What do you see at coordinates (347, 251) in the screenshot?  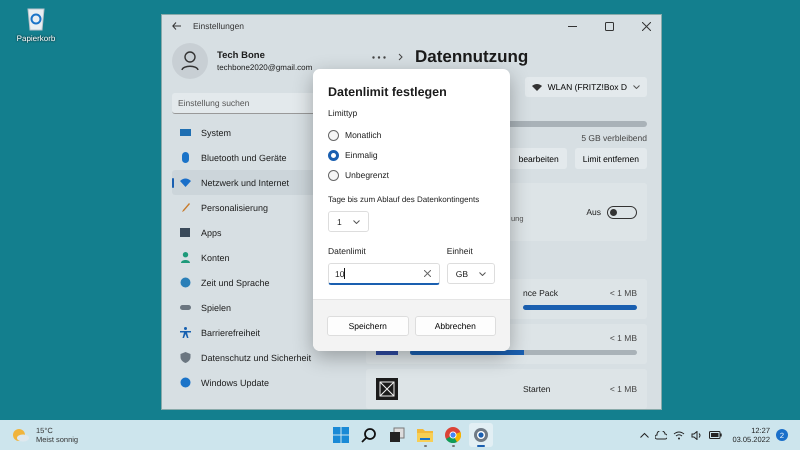 I see `field-label: Datenlimit` at bounding box center [347, 251].